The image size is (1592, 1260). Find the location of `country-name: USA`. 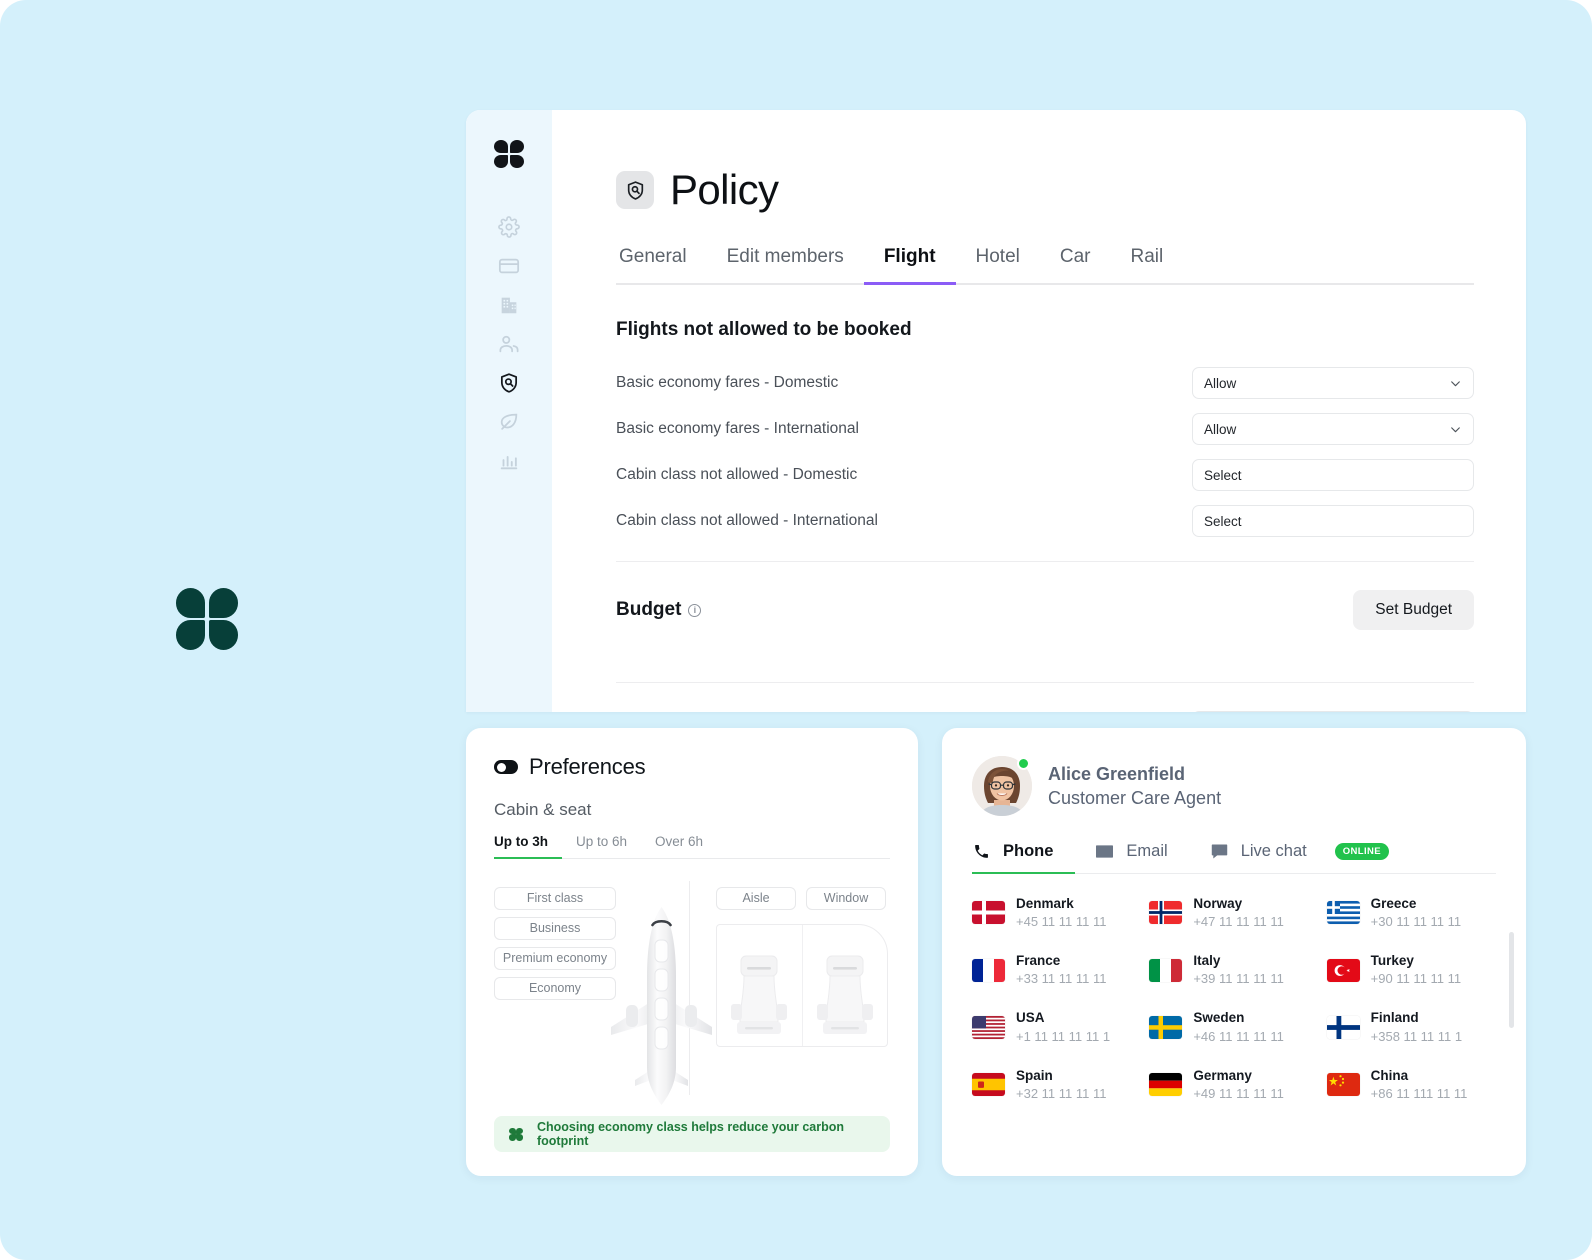

country-name: USA is located at coordinates (1030, 1018).